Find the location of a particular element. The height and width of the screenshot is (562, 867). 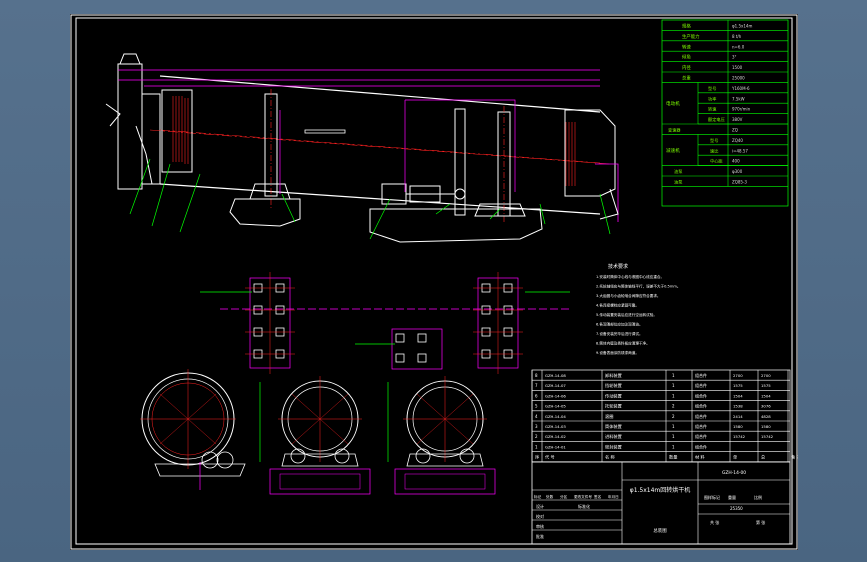

misc-label: 变速器 is located at coordinates (674, 130).